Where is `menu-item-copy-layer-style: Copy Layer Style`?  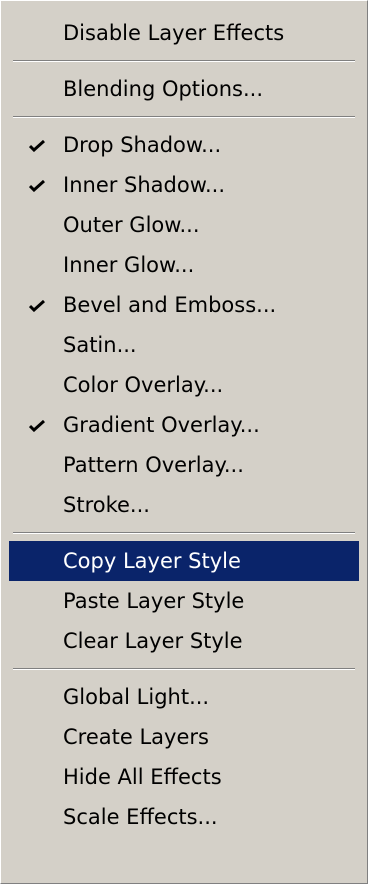
menu-item-copy-layer-style: Copy Layer Style is located at coordinates (184, 561).